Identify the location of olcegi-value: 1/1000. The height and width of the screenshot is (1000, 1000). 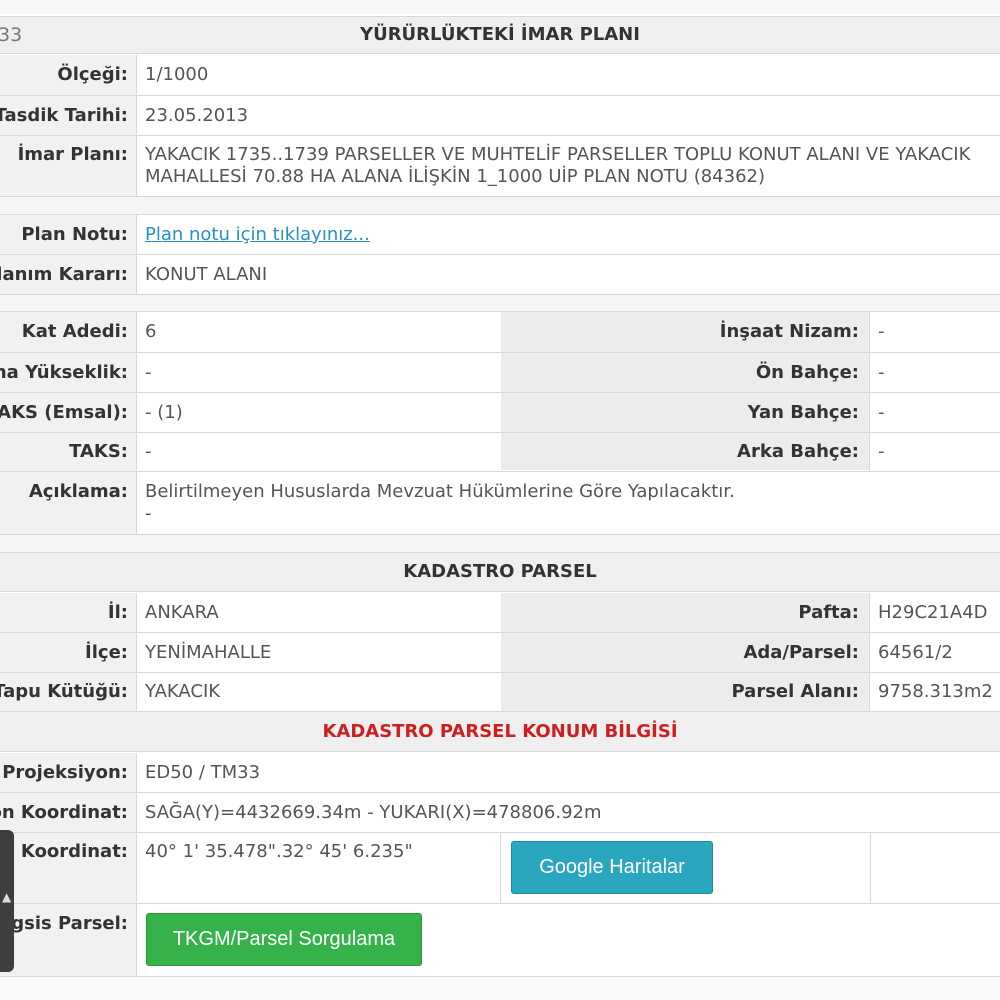
(568, 75).